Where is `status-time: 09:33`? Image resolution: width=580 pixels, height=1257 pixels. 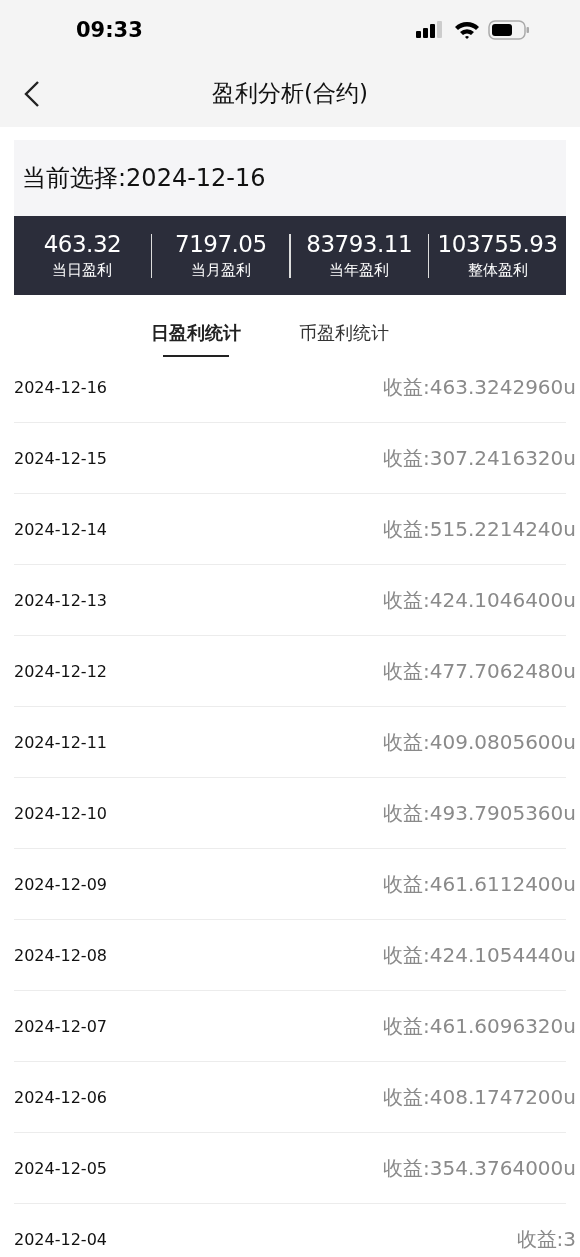 status-time: 09:33 is located at coordinates (109, 30).